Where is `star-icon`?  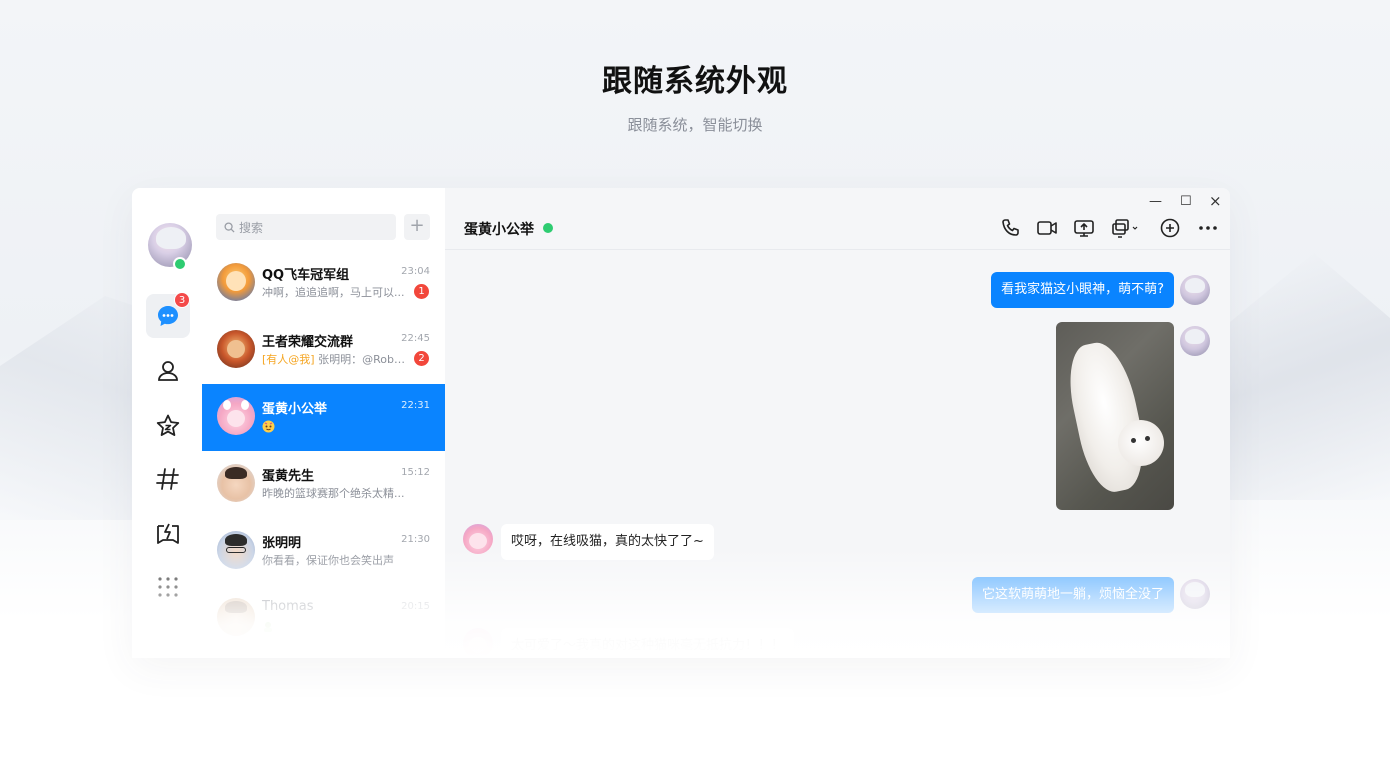
star-icon is located at coordinates (168, 425).